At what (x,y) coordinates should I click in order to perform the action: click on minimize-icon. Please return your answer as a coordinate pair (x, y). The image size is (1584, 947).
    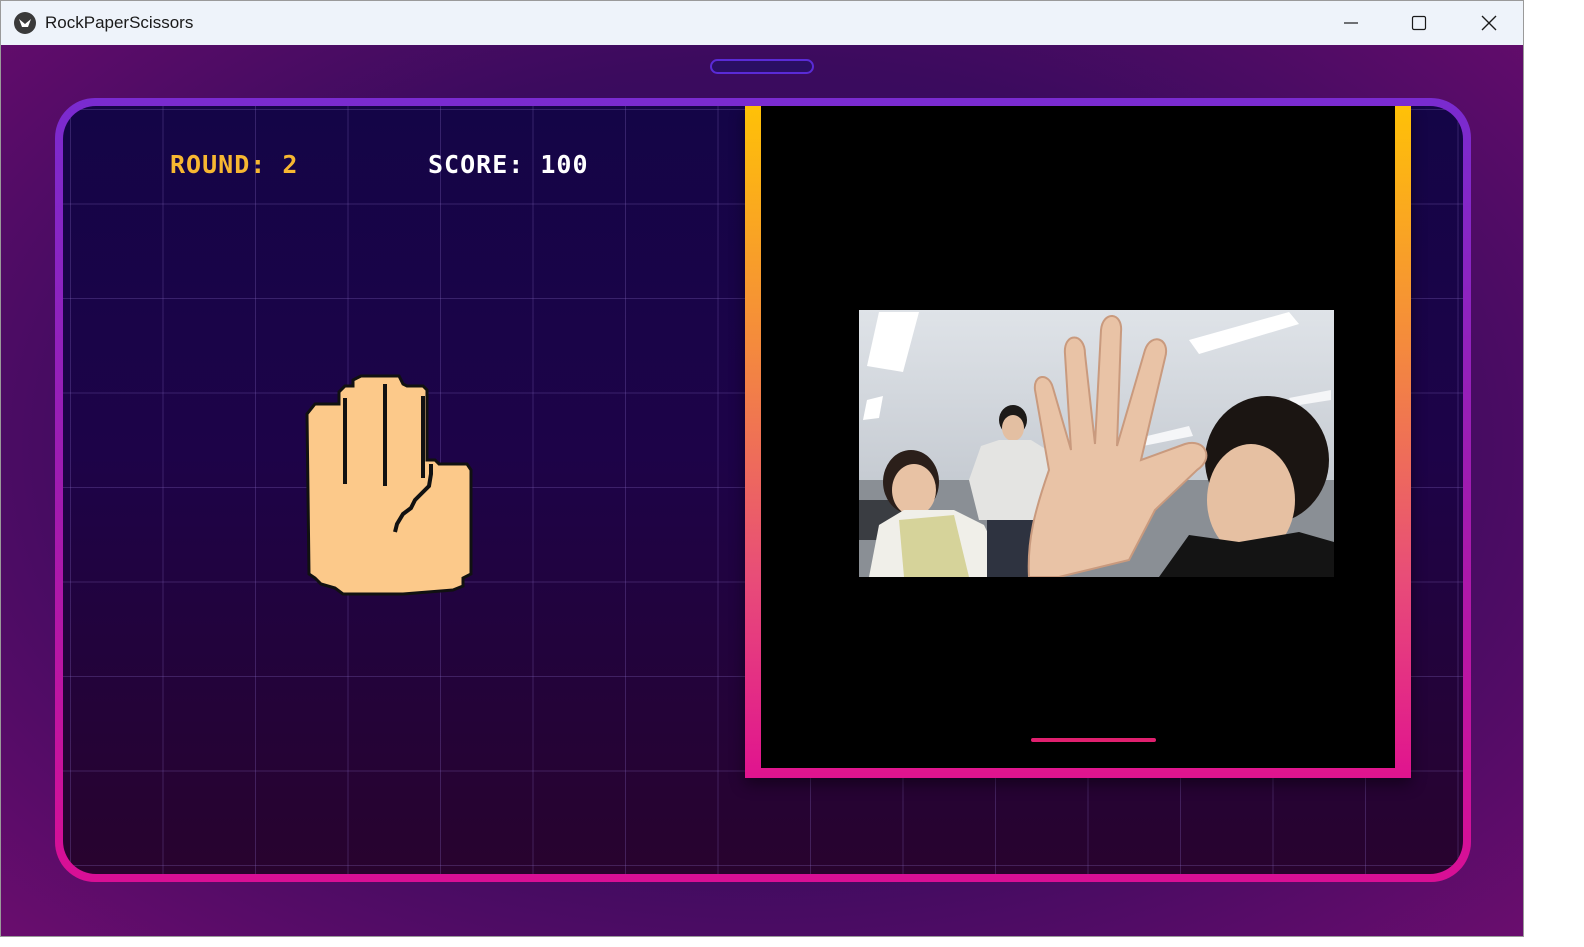
    Looking at the image, I should click on (1351, 23).